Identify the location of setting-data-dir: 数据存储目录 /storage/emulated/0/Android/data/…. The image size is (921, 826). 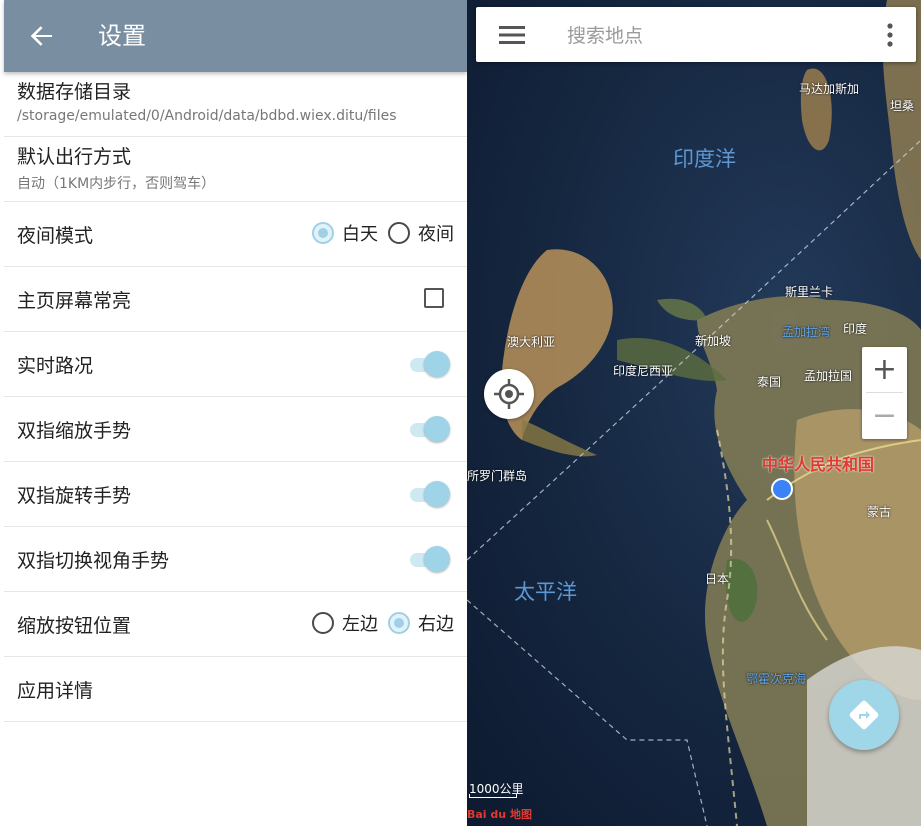
(235, 104).